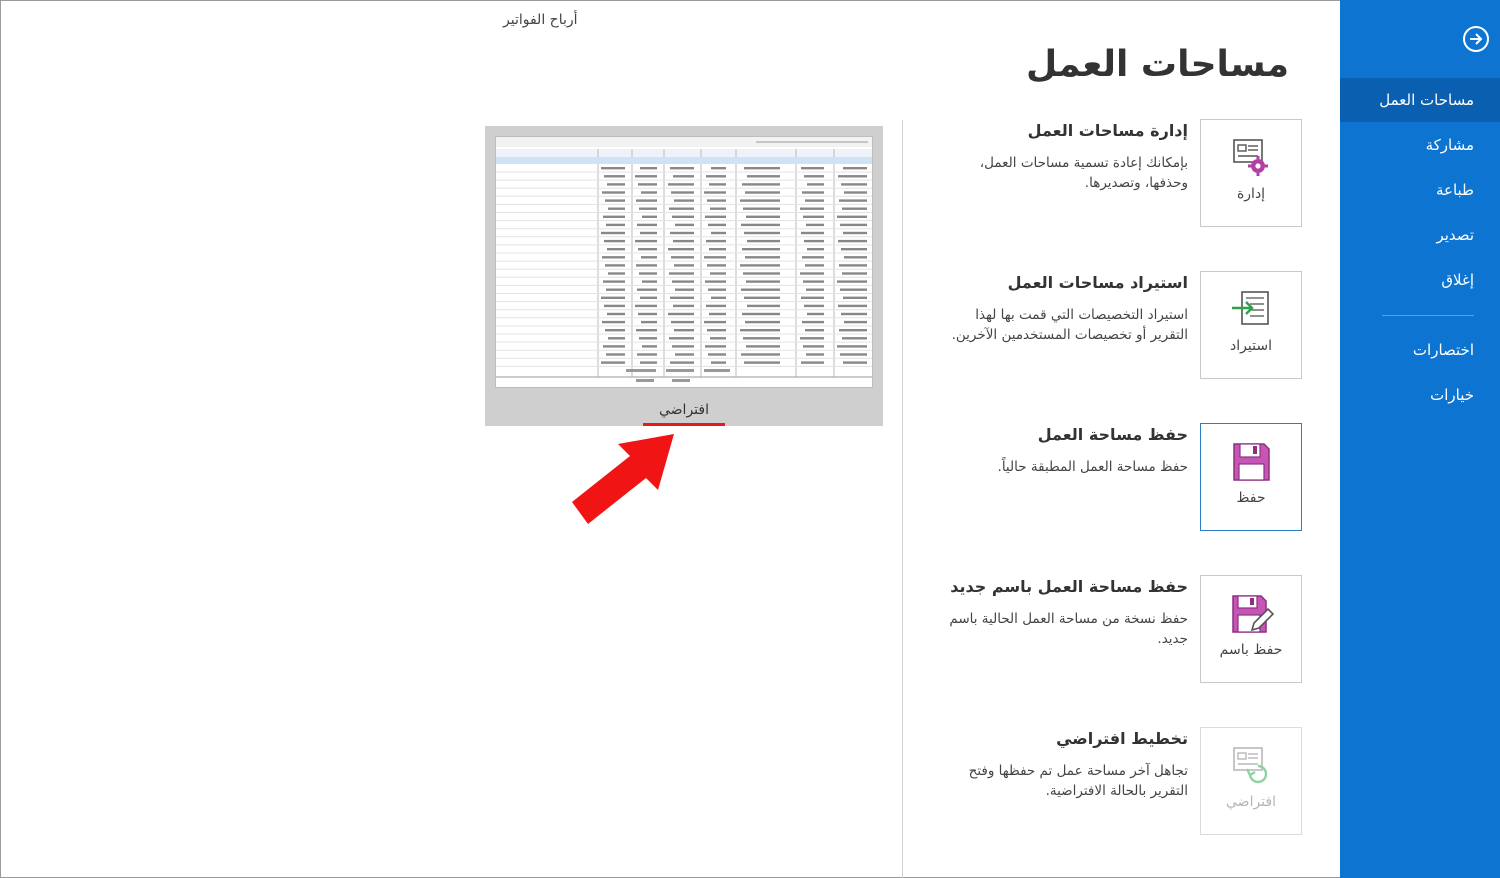  I want to click on sidebar-item-print: طباعة, so click(1420, 190).